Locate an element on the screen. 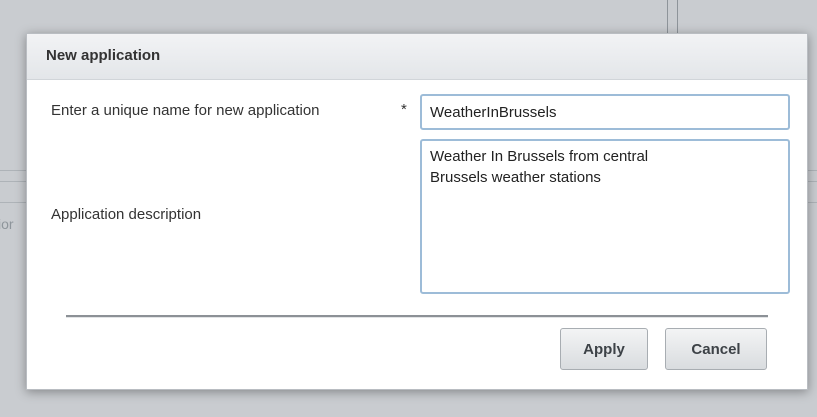  application-description-label: Application description is located at coordinates (126, 214).